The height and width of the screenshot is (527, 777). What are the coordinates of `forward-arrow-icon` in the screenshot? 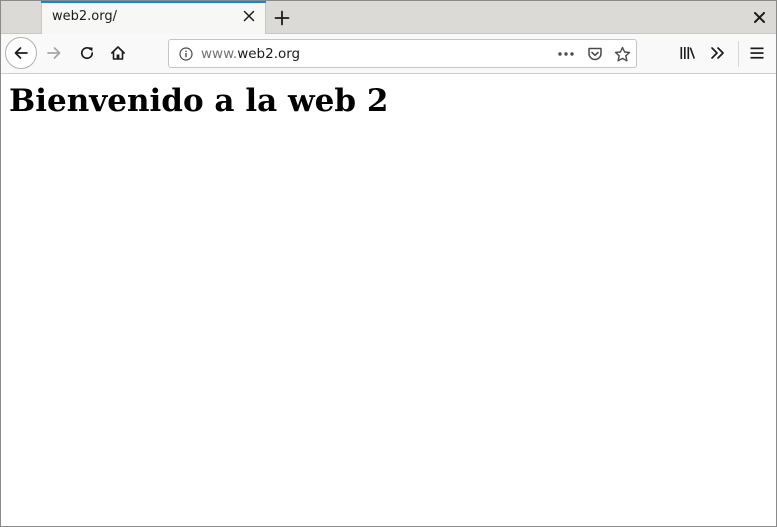 It's located at (54, 53).